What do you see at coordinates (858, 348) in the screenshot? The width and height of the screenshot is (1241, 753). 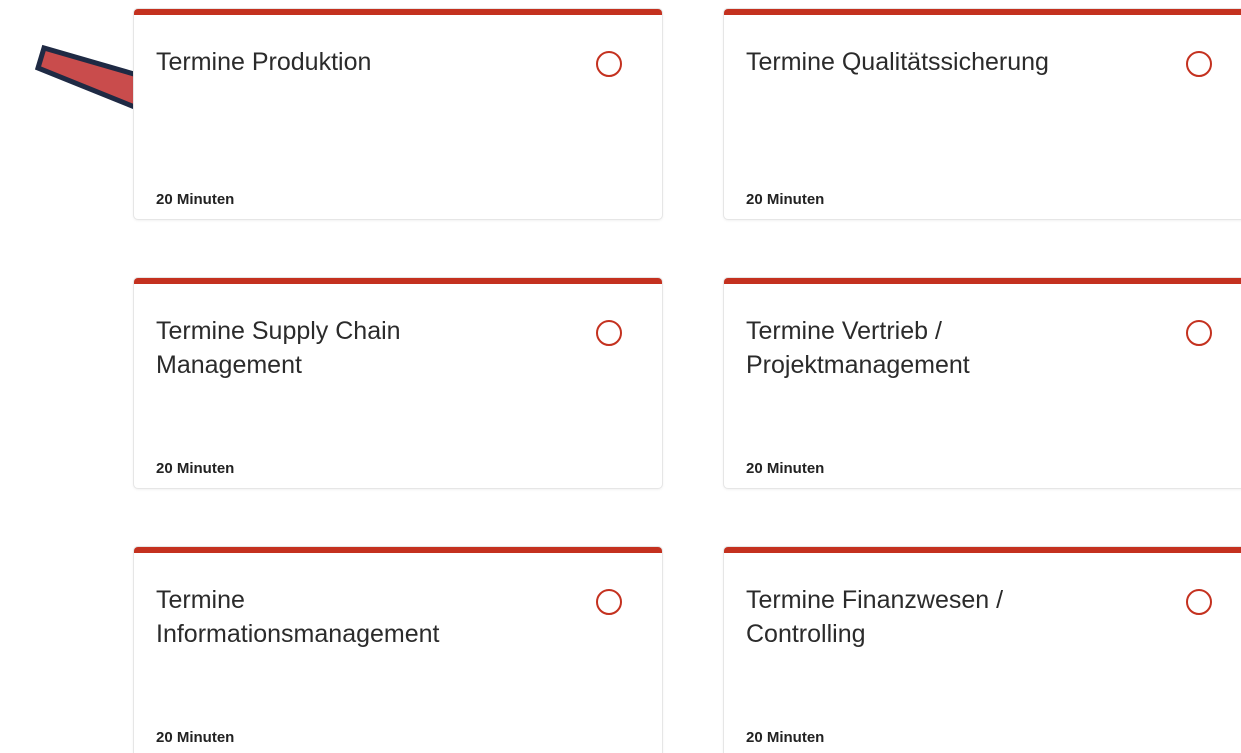 I see `card-title: Termine Vertrieb / Projektmanagement` at bounding box center [858, 348].